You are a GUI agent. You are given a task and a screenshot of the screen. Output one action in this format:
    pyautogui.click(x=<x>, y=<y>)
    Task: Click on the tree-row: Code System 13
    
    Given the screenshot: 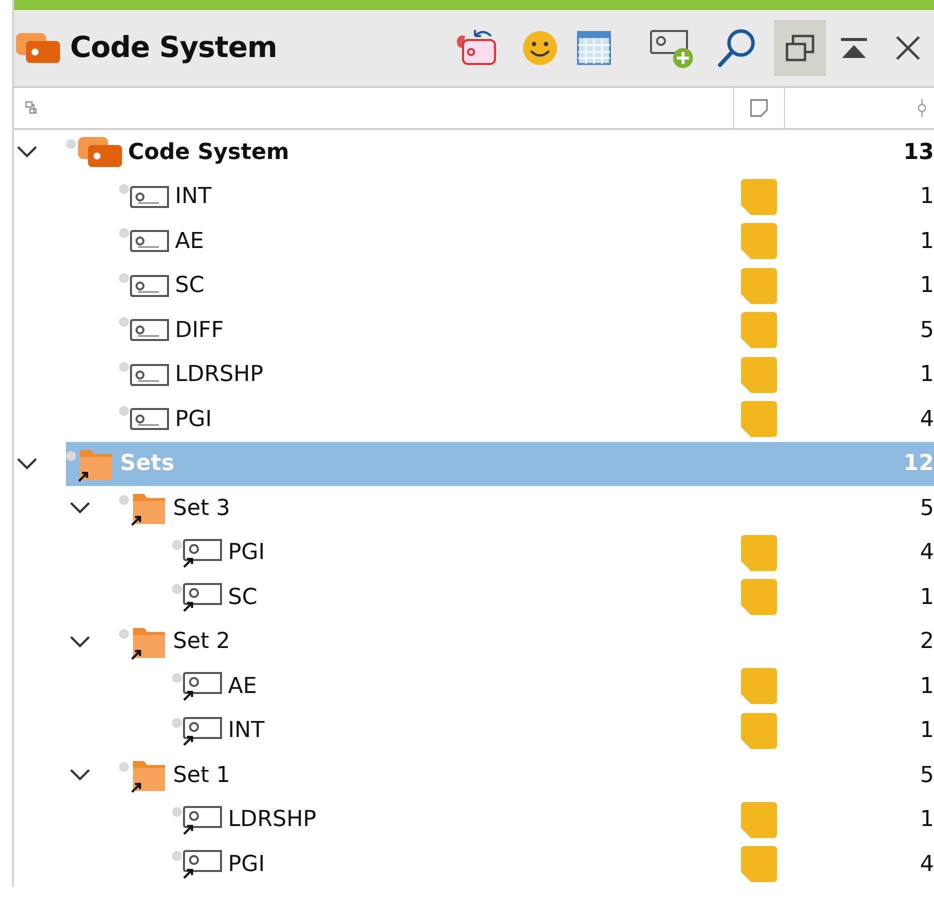 What is the action you would take?
    pyautogui.click(x=500, y=152)
    